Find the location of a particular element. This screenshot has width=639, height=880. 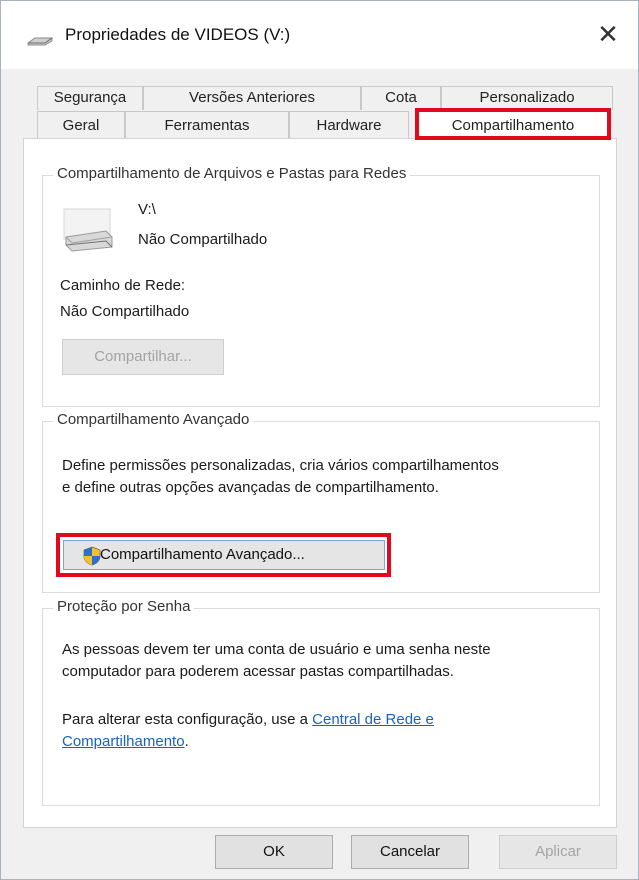

password-protection-title: Proteção por Senha is located at coordinates (124, 606).